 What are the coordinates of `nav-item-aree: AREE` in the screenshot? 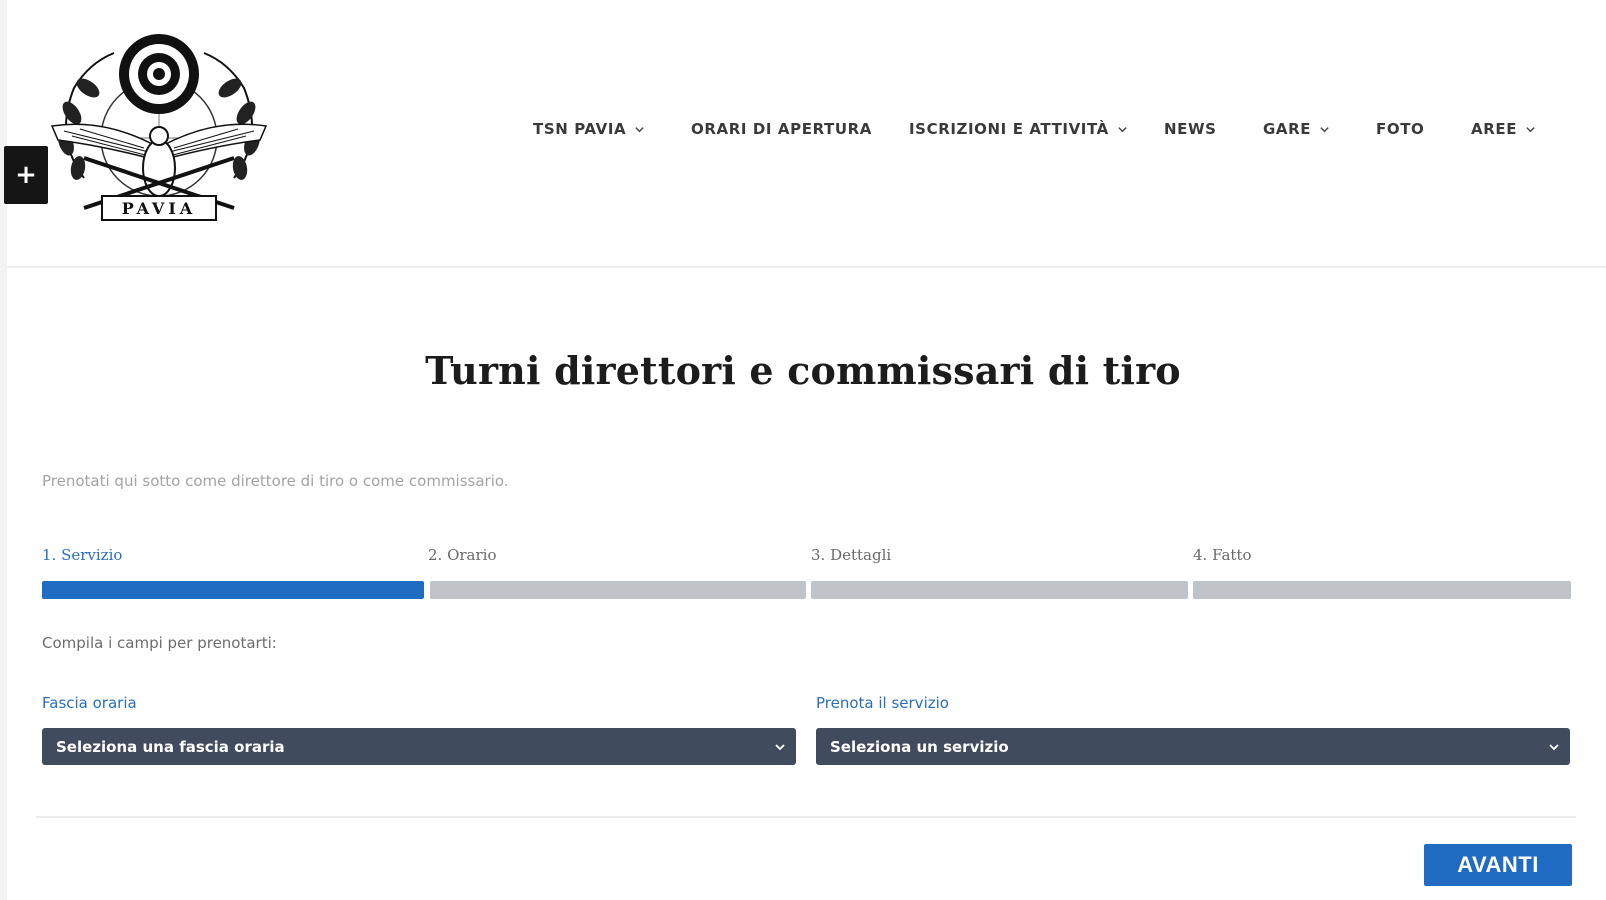 It's located at (1503, 129).